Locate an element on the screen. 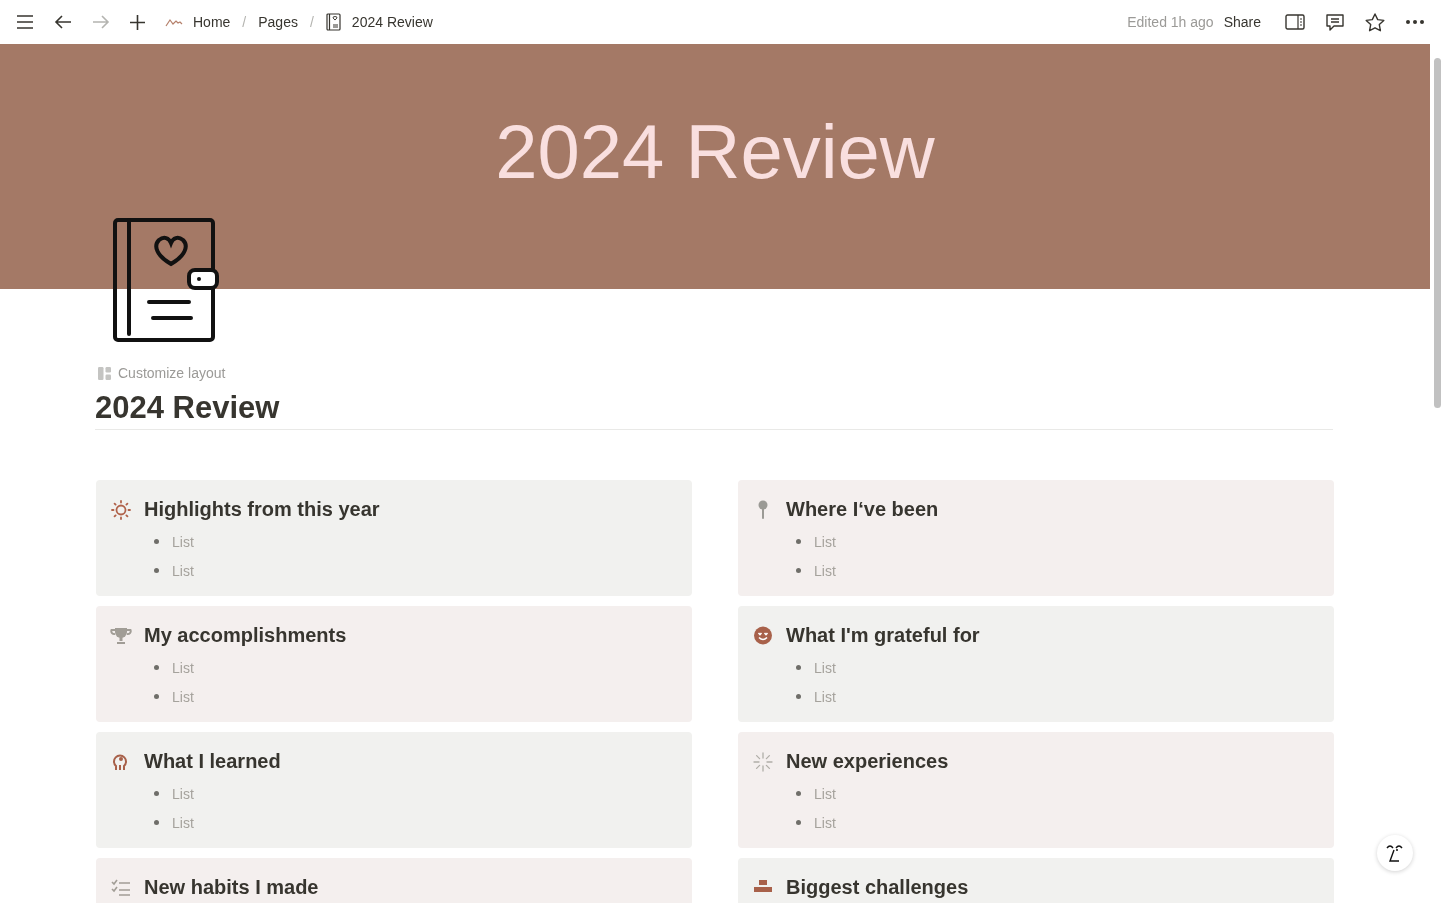 This screenshot has height=903, width=1445. back-arrow-icon is located at coordinates (63, 22).